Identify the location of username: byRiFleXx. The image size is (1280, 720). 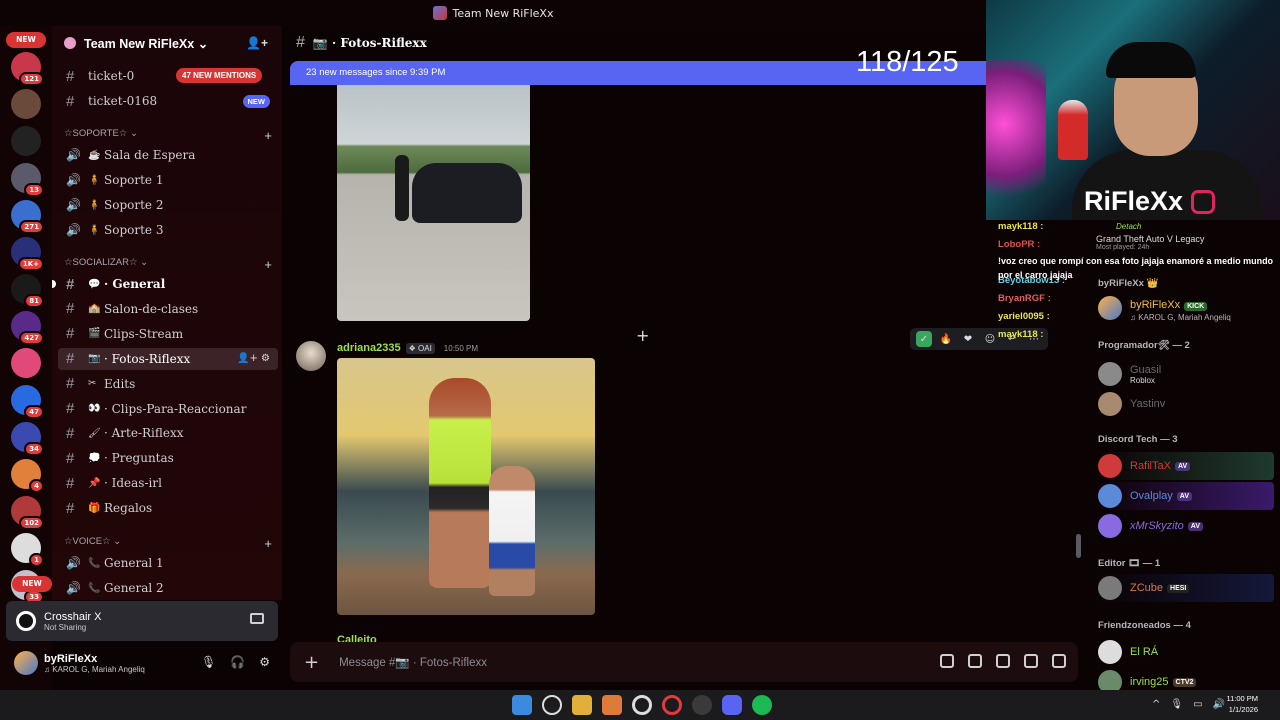
(71, 658).